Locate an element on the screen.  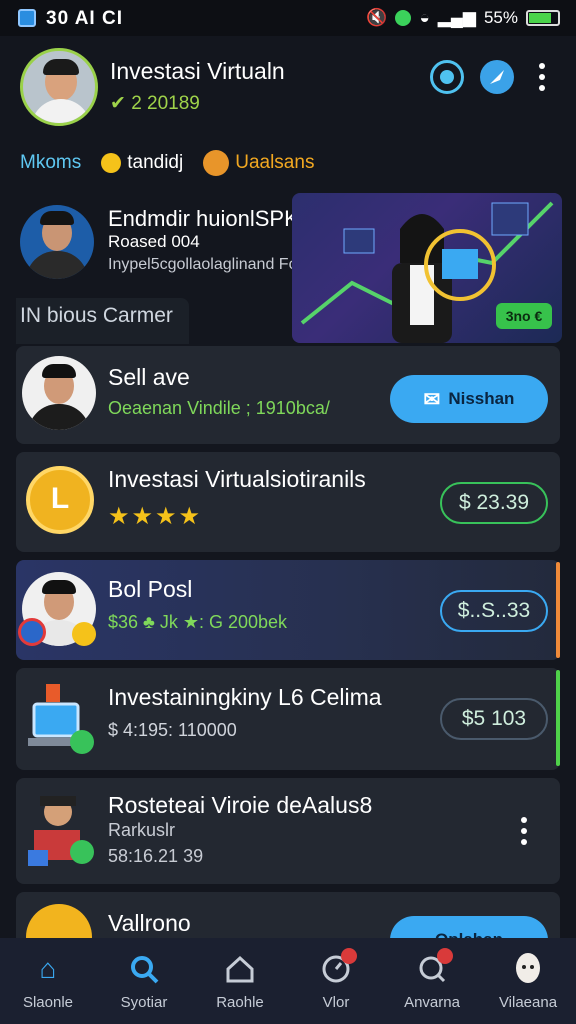
tab-tandidj: tandidj is located at coordinates (142, 163).